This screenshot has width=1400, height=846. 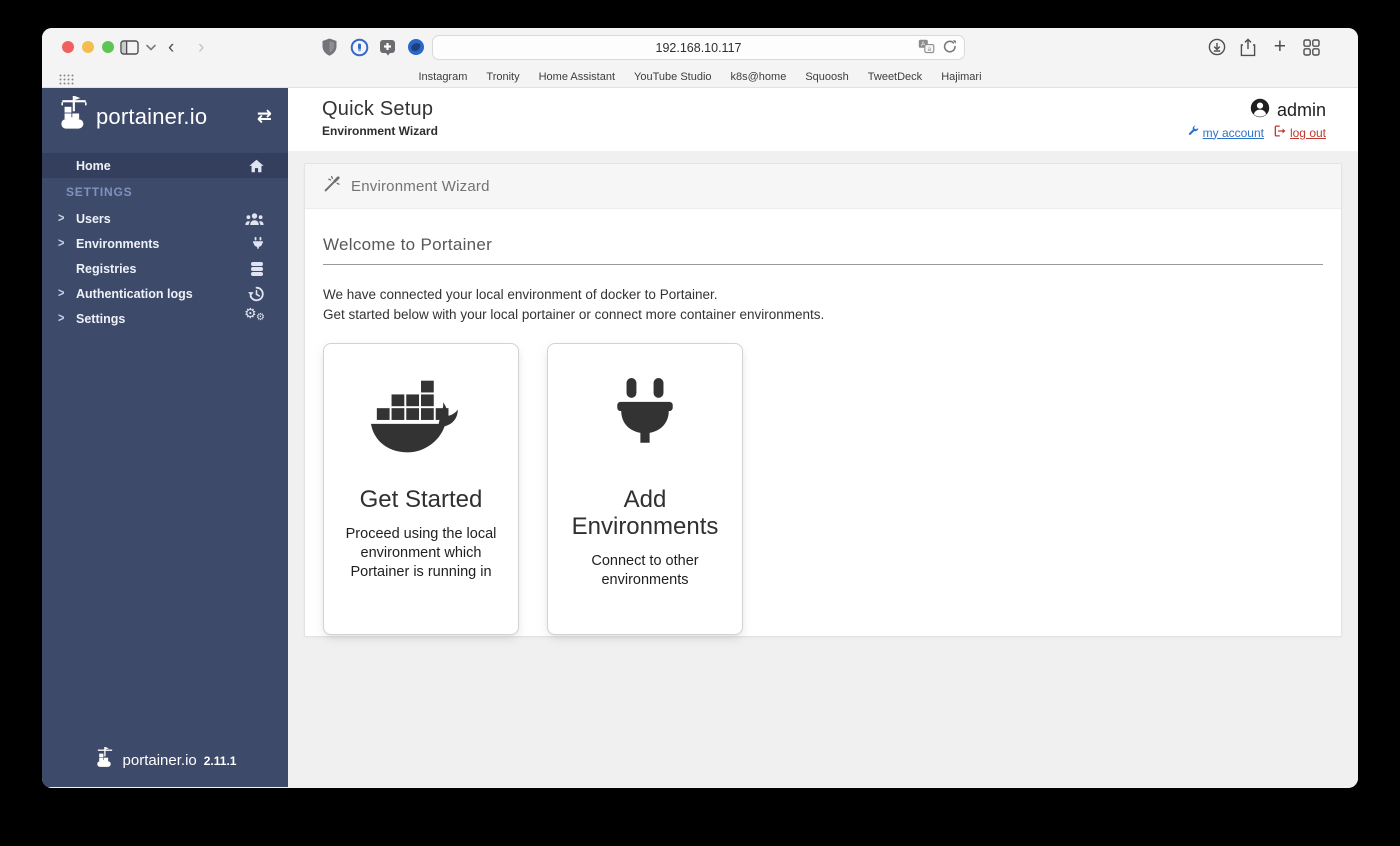 What do you see at coordinates (1311, 47) in the screenshot?
I see `tab-overview-icon` at bounding box center [1311, 47].